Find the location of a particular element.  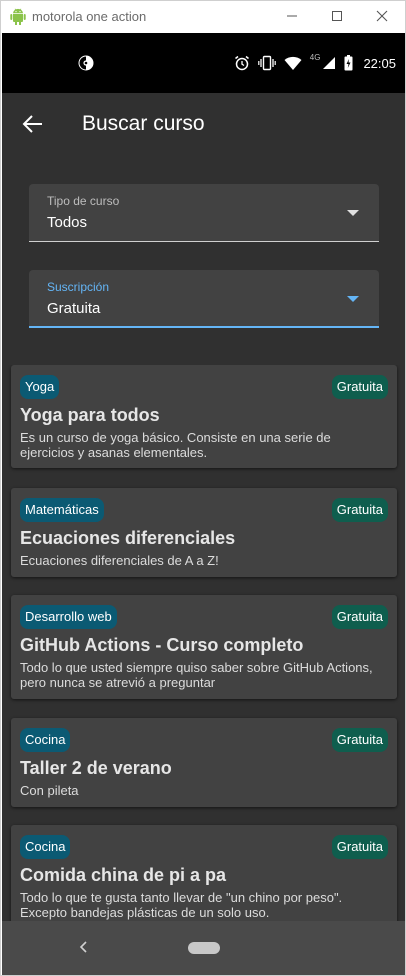

back-arrow-icon is located at coordinates (33, 124).